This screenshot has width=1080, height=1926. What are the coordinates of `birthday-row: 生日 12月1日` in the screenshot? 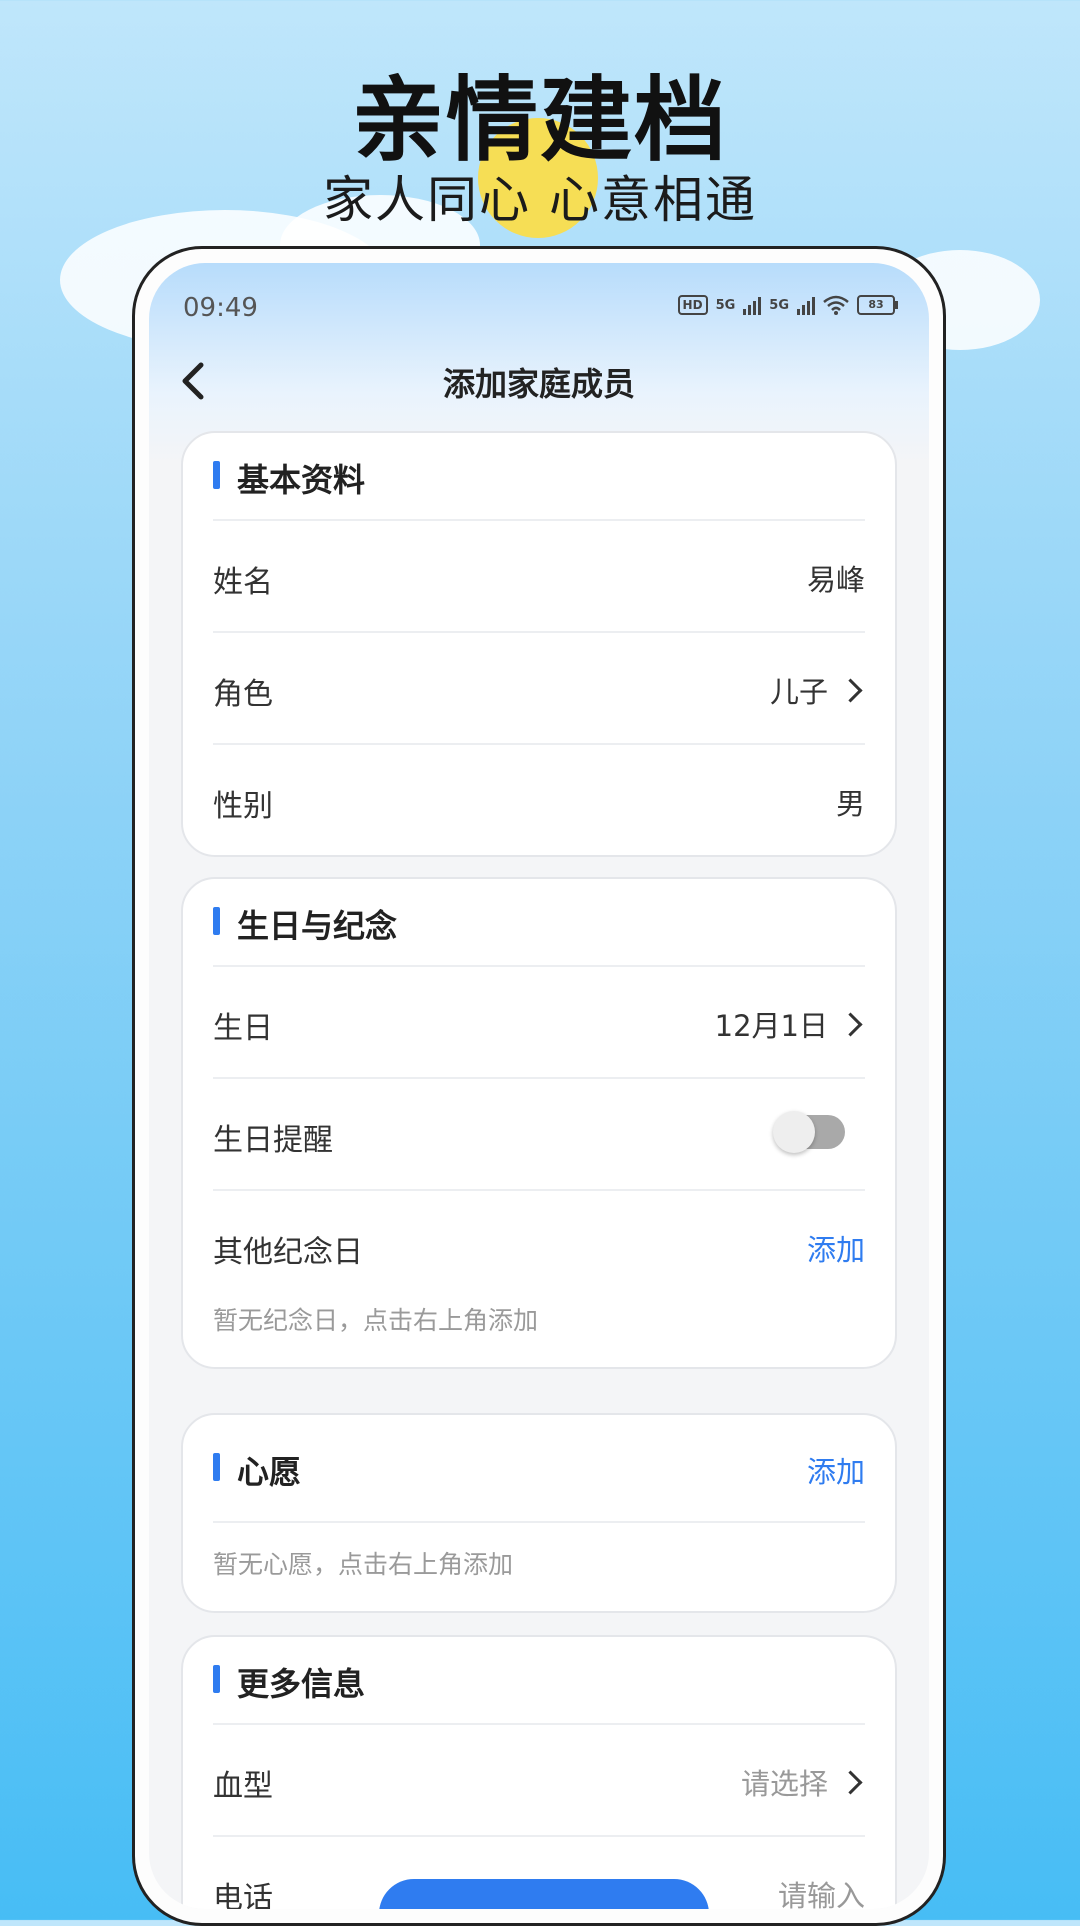 It's located at (539, 1023).